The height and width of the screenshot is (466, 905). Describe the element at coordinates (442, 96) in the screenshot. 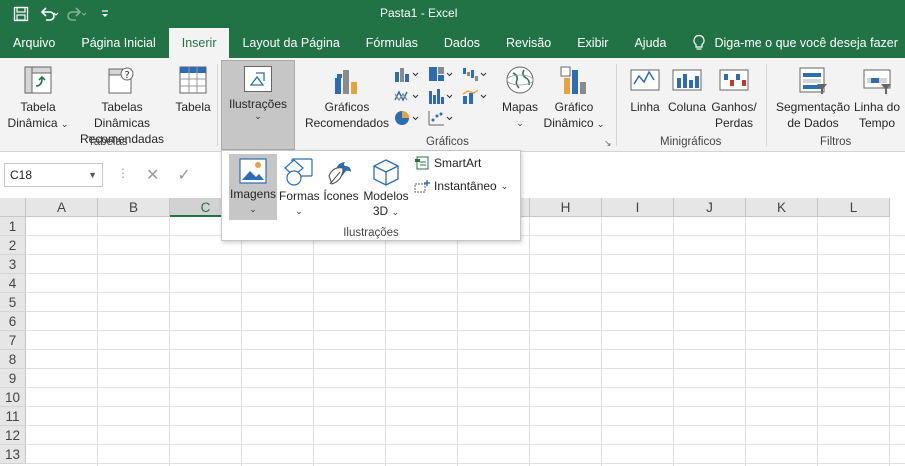

I see `statistic-chart-icon` at that location.